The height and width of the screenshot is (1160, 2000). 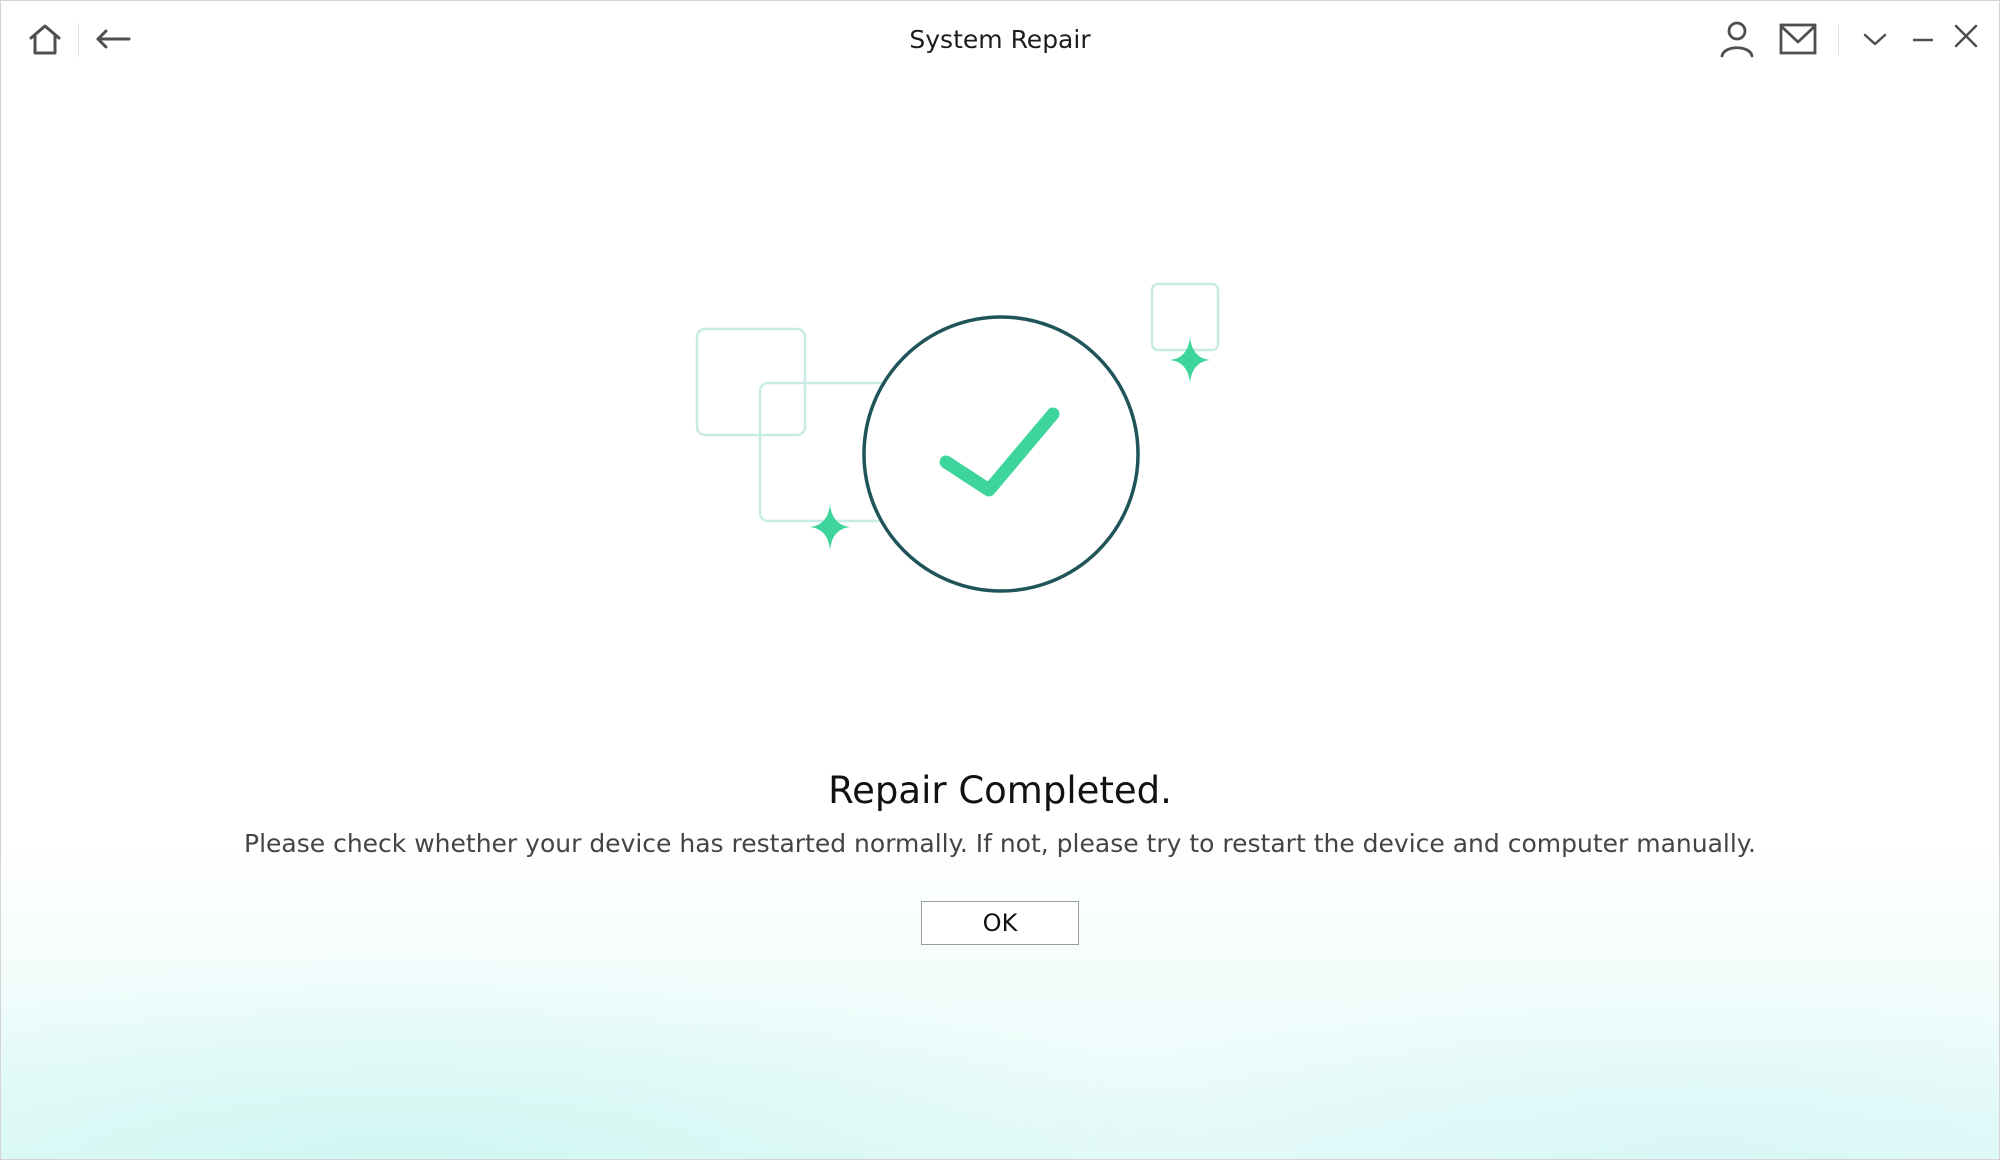 I want to click on mail-icon, so click(x=1798, y=41).